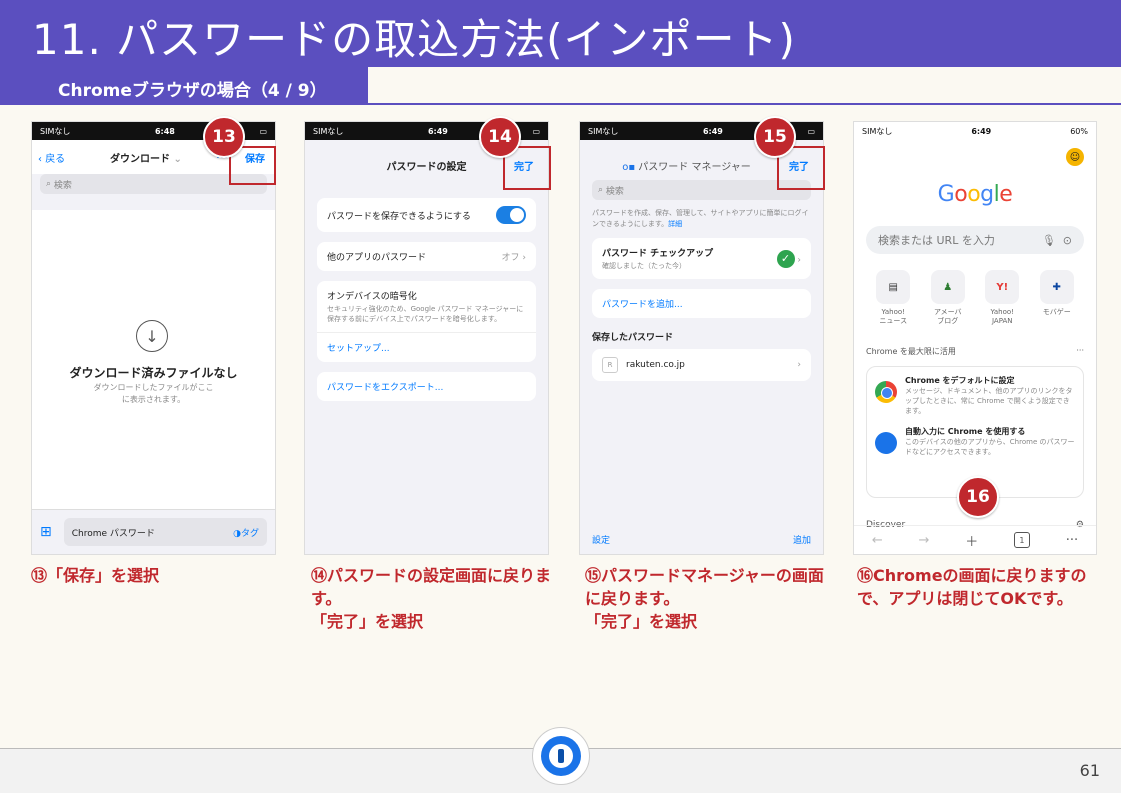 The width and height of the screenshot is (1121, 793). Describe the element at coordinates (165, 532) in the screenshot. I see `file-pill: Chrome パスワード ◑タグ` at that location.